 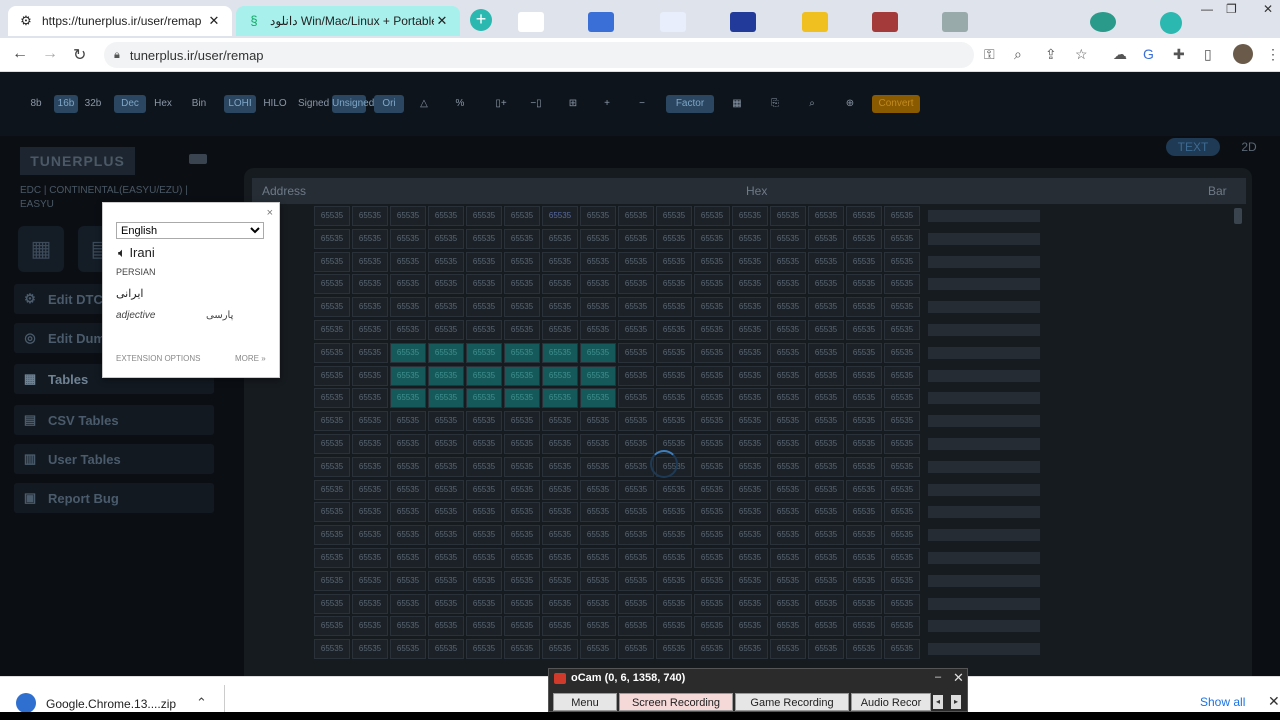 I want to click on forward-icon: →, so click(x=50, y=54).